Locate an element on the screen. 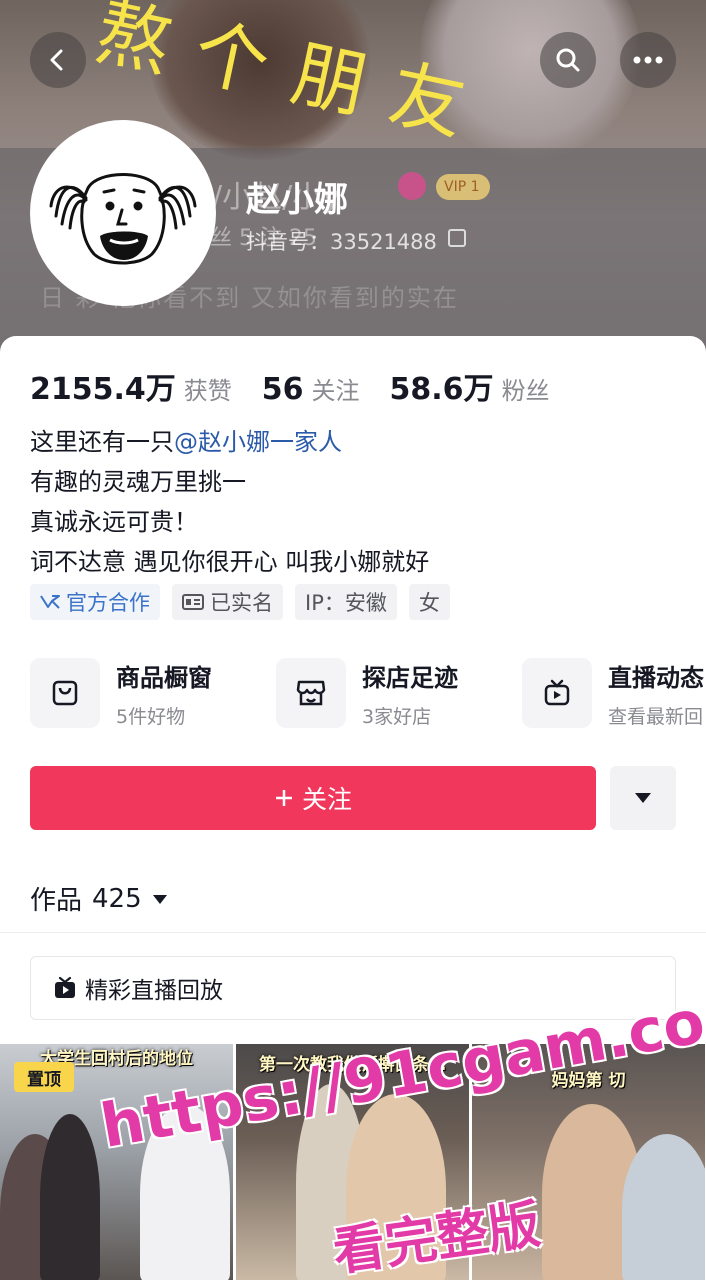 The width and height of the screenshot is (706, 1280). entry-live-updates: 直播动态 查看最新回 is located at coordinates (614, 693).